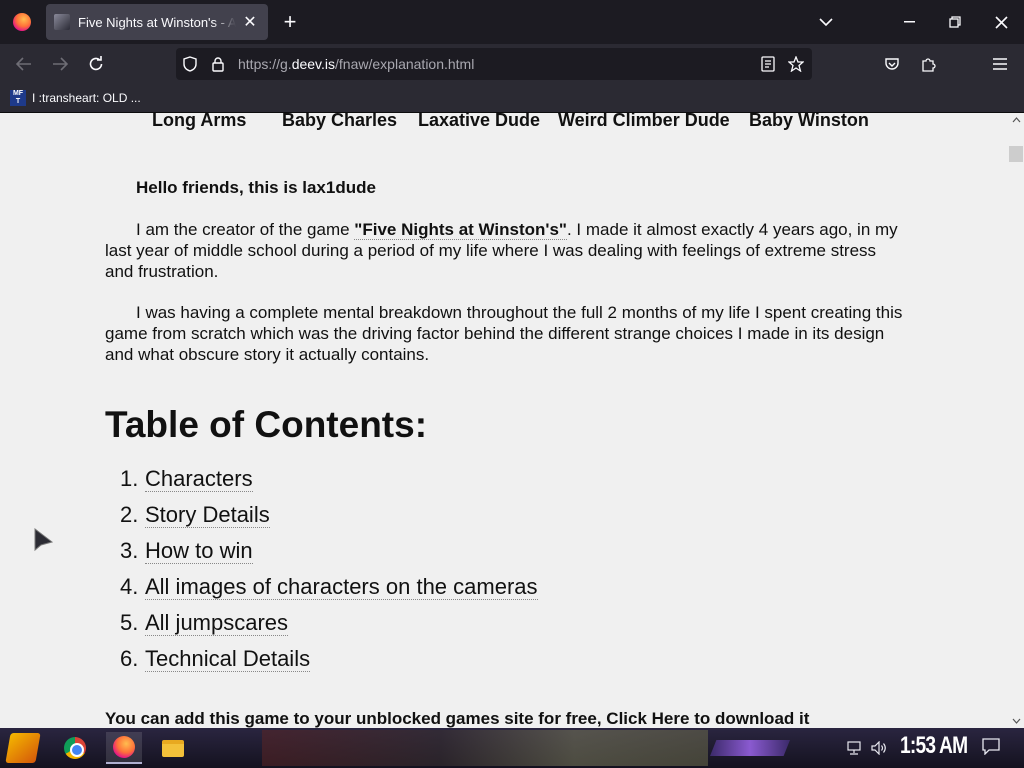 The width and height of the screenshot is (1024, 768). What do you see at coordinates (23, 748) in the screenshot?
I see `start-button` at bounding box center [23, 748].